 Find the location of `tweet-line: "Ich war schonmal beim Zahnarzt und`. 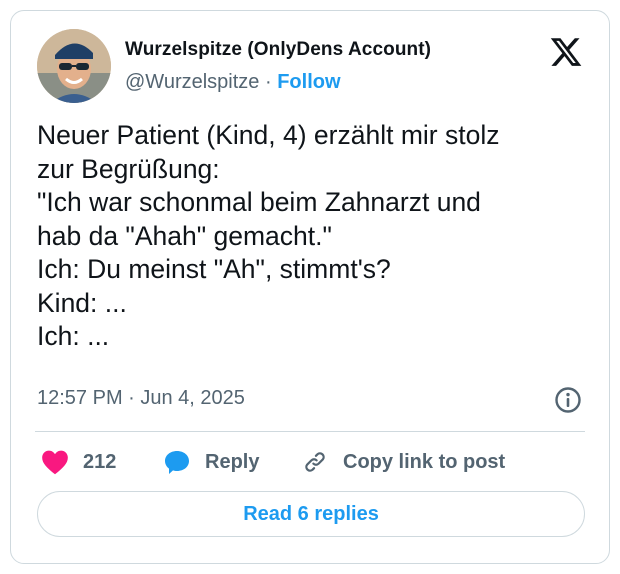

tweet-line: "Ich war schonmal beim Zahnarzt und is located at coordinates (259, 202).